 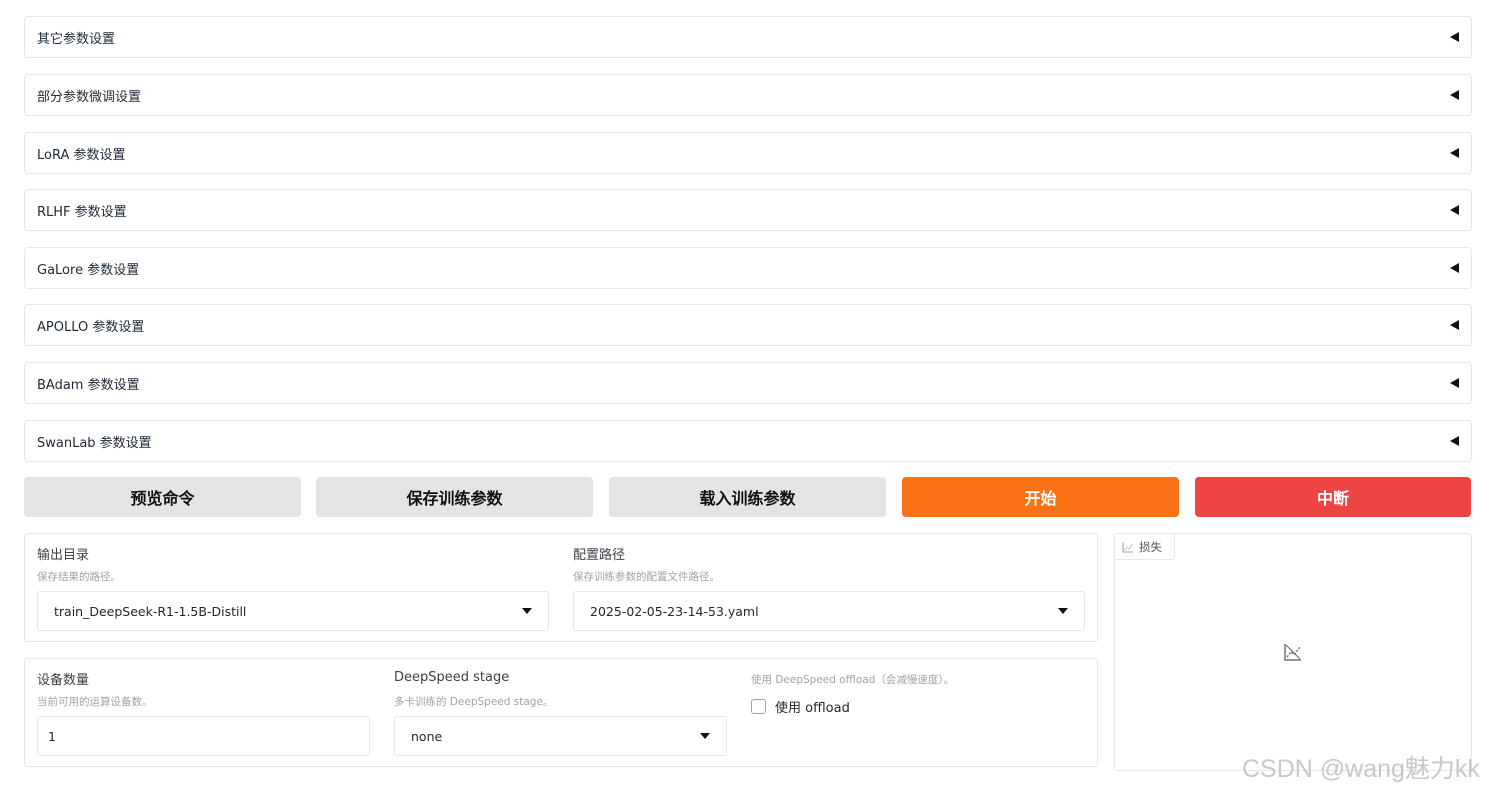 I want to click on ds-offload-checkbox-label: 使用 offload, so click(x=812, y=708).